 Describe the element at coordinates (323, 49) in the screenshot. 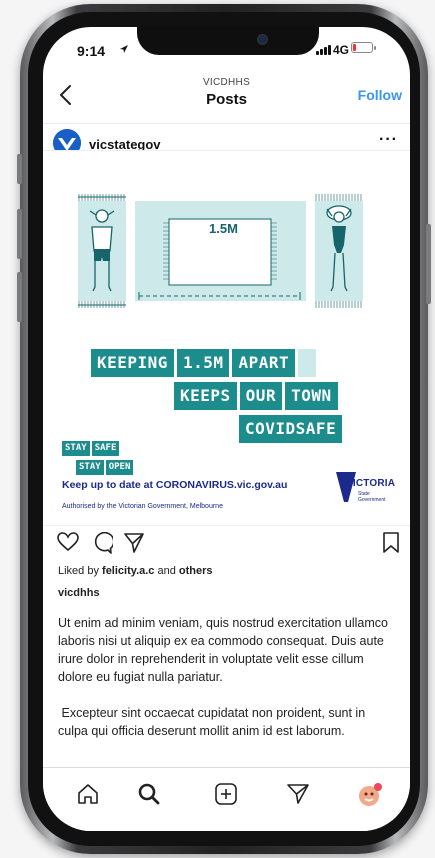

I see `cellular-signal-icon` at that location.